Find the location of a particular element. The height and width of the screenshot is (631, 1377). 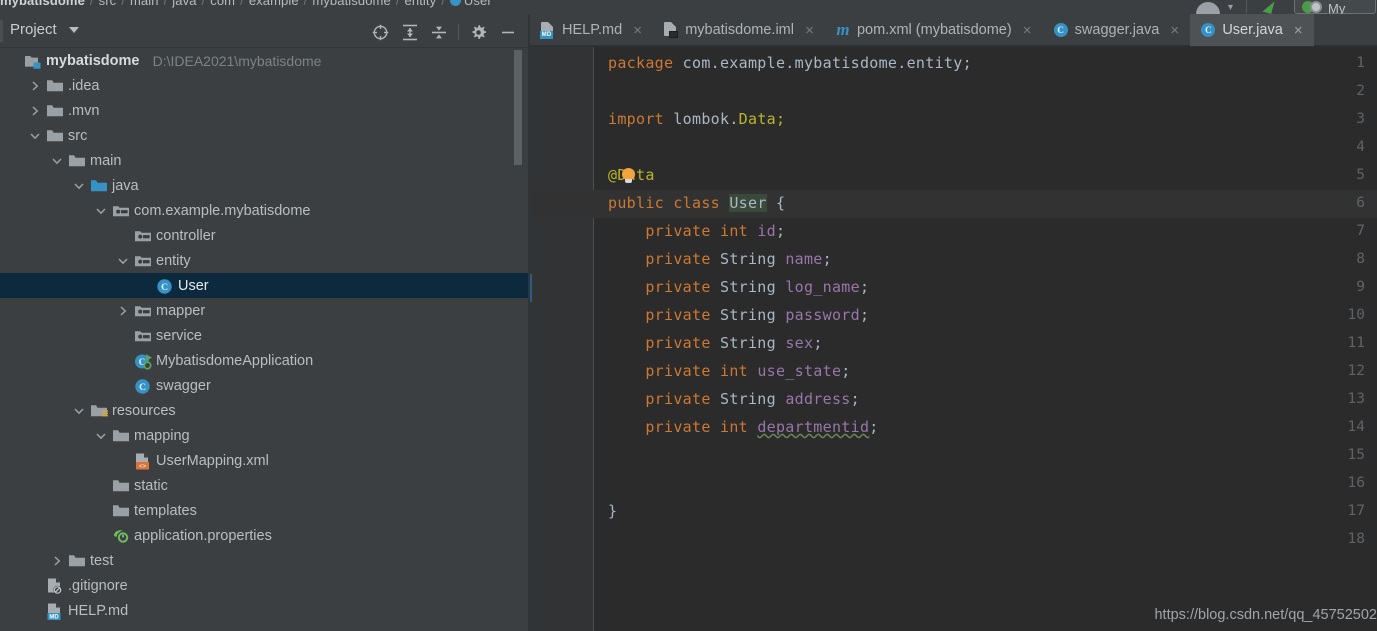

code-line: private String password; is located at coordinates (738, 315).